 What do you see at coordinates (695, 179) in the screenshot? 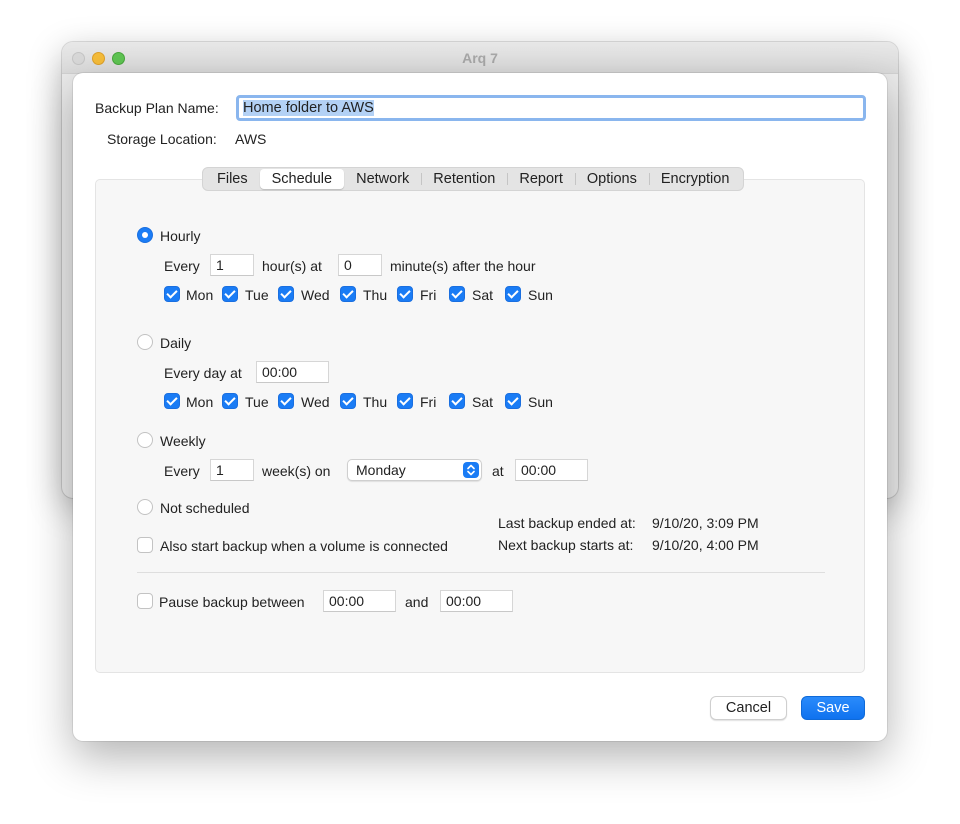
I see `tab-encryption: Encryption` at bounding box center [695, 179].